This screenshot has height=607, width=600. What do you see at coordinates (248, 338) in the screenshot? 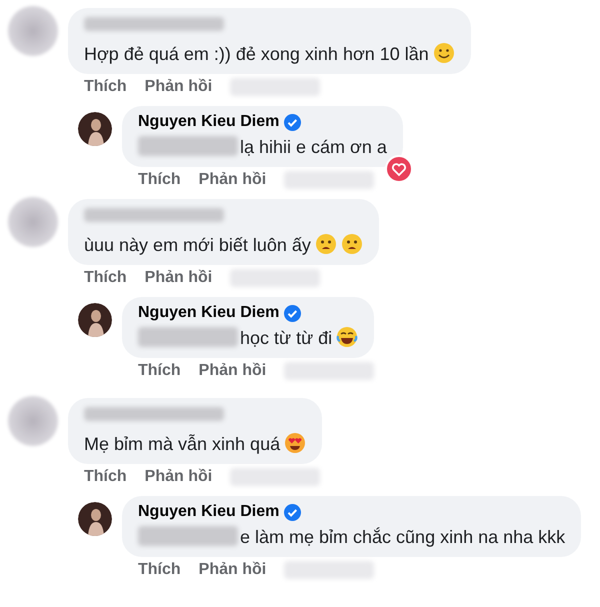
I see `comment-text: học từ từ đi` at bounding box center [248, 338].